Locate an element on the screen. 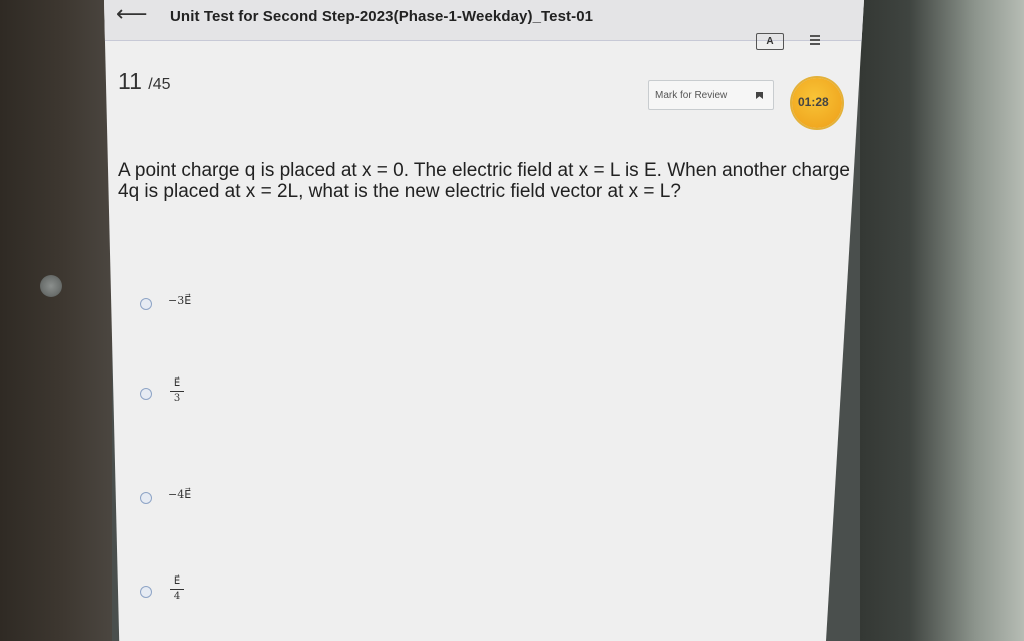 The width and height of the screenshot is (1024, 641). language-icon: A is located at coordinates (770, 41).